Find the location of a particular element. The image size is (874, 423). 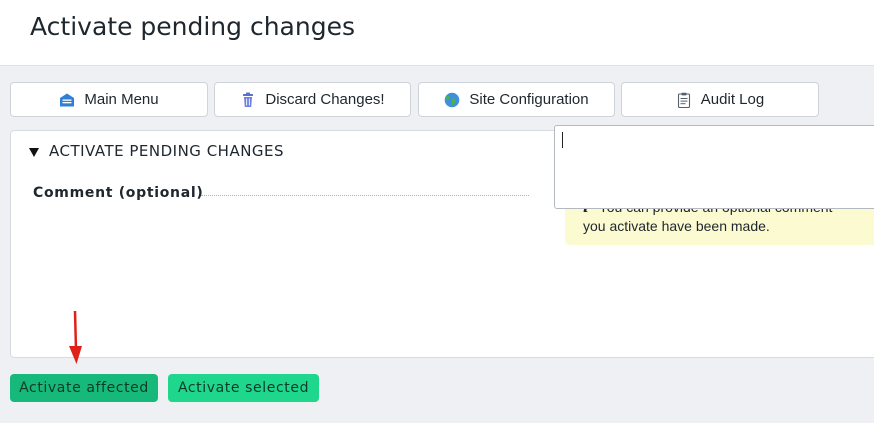

activate-selected-button: Activate selected is located at coordinates (243, 388).